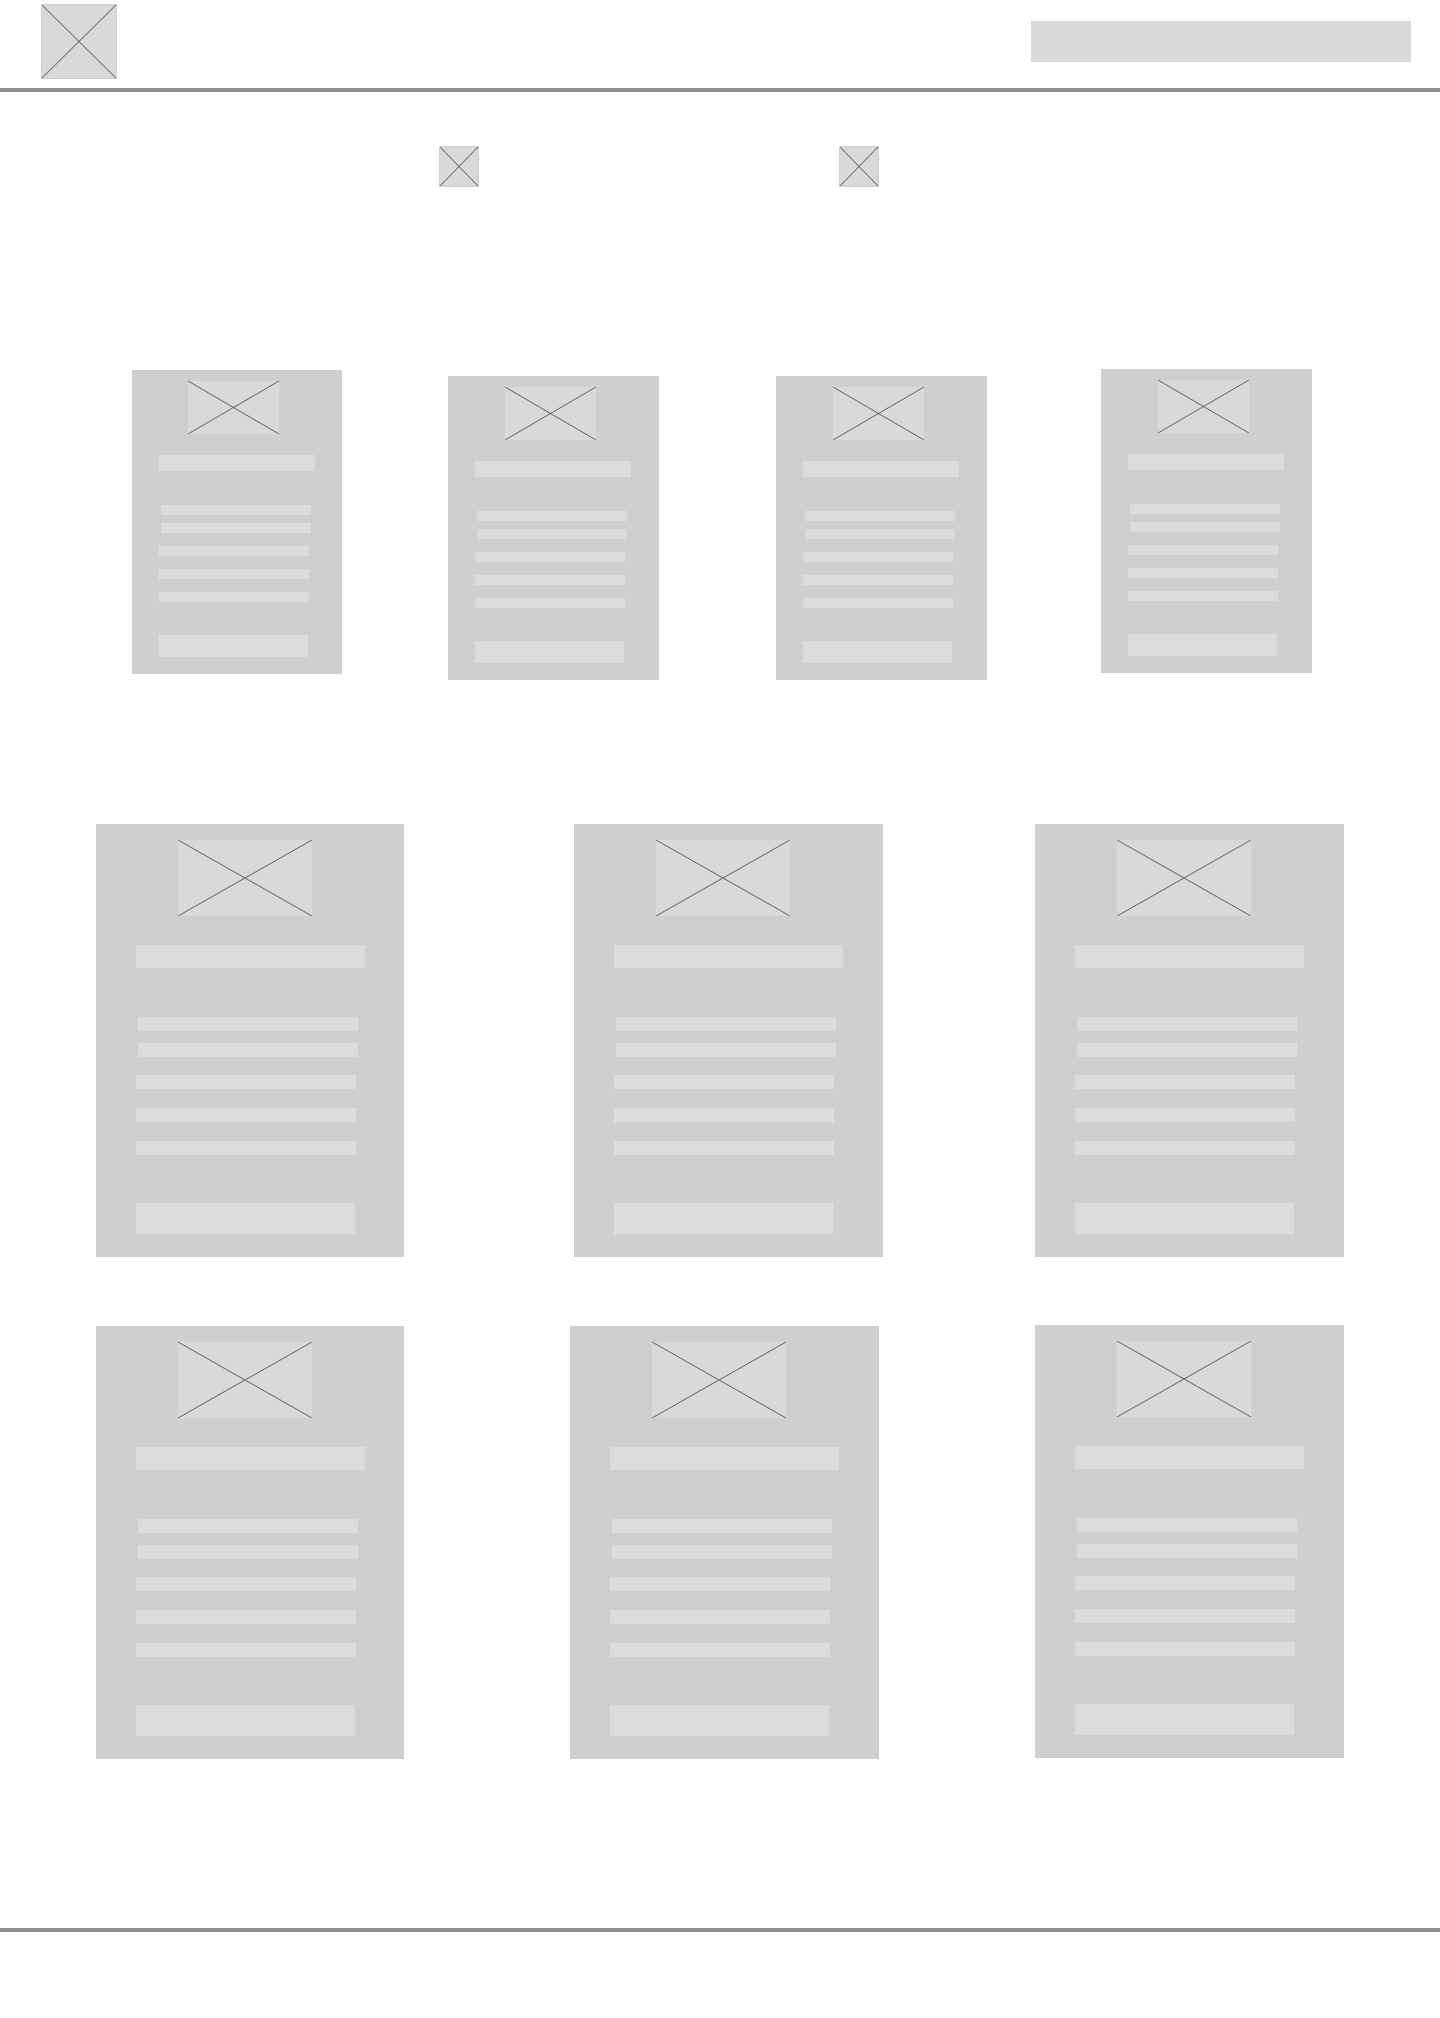  I want to click on header-divider, so click(720, 90).